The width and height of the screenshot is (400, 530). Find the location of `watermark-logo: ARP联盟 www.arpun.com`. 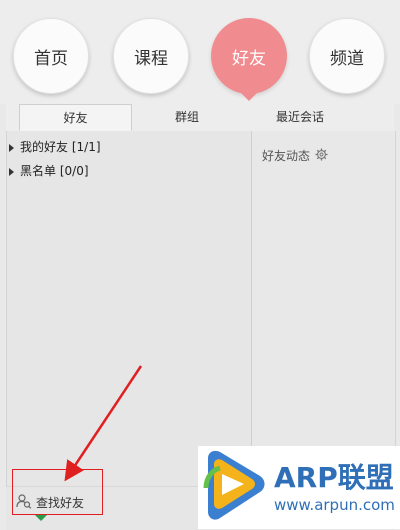

watermark-logo: ARP联盟 www.arpun.com is located at coordinates (299, 487).